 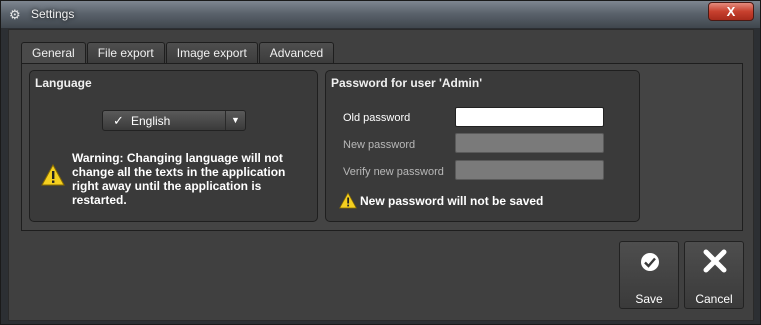 I want to click on old-password-field, so click(x=529, y=117).